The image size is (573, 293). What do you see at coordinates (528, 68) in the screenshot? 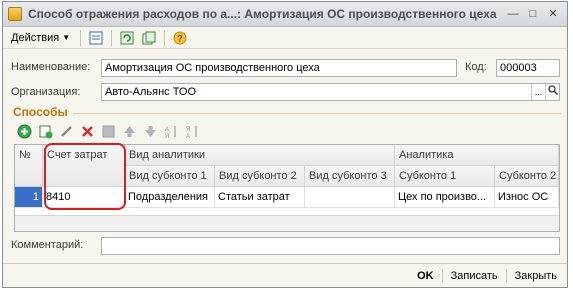
I see `code-field: 000003` at bounding box center [528, 68].